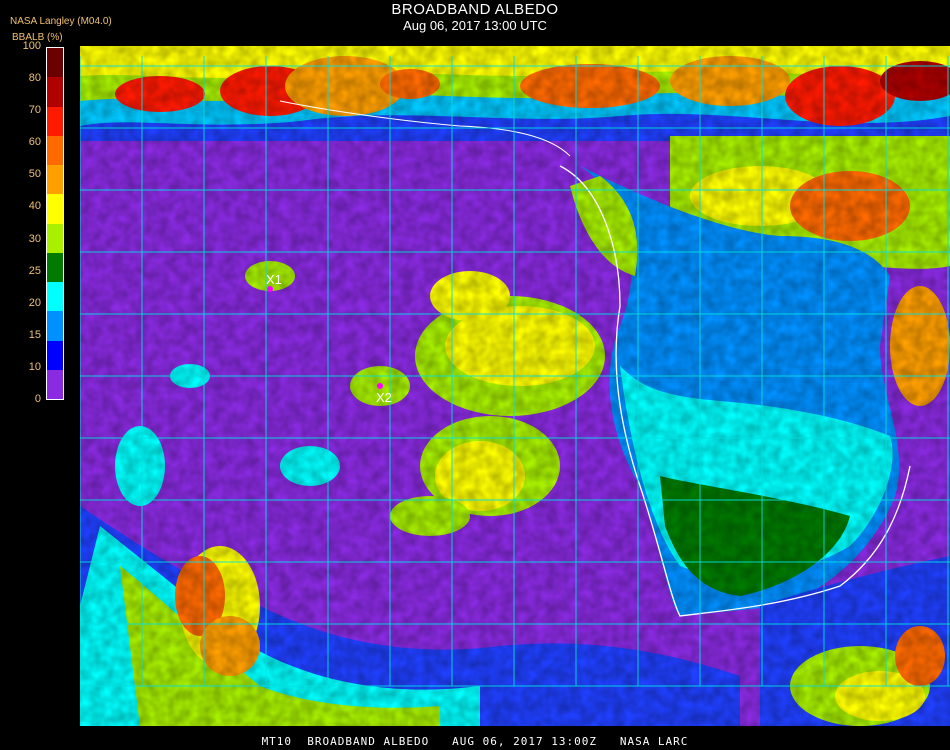 The height and width of the screenshot is (750, 950). What do you see at coordinates (384, 397) in the screenshot?
I see `marker-x2-label: X2` at bounding box center [384, 397].